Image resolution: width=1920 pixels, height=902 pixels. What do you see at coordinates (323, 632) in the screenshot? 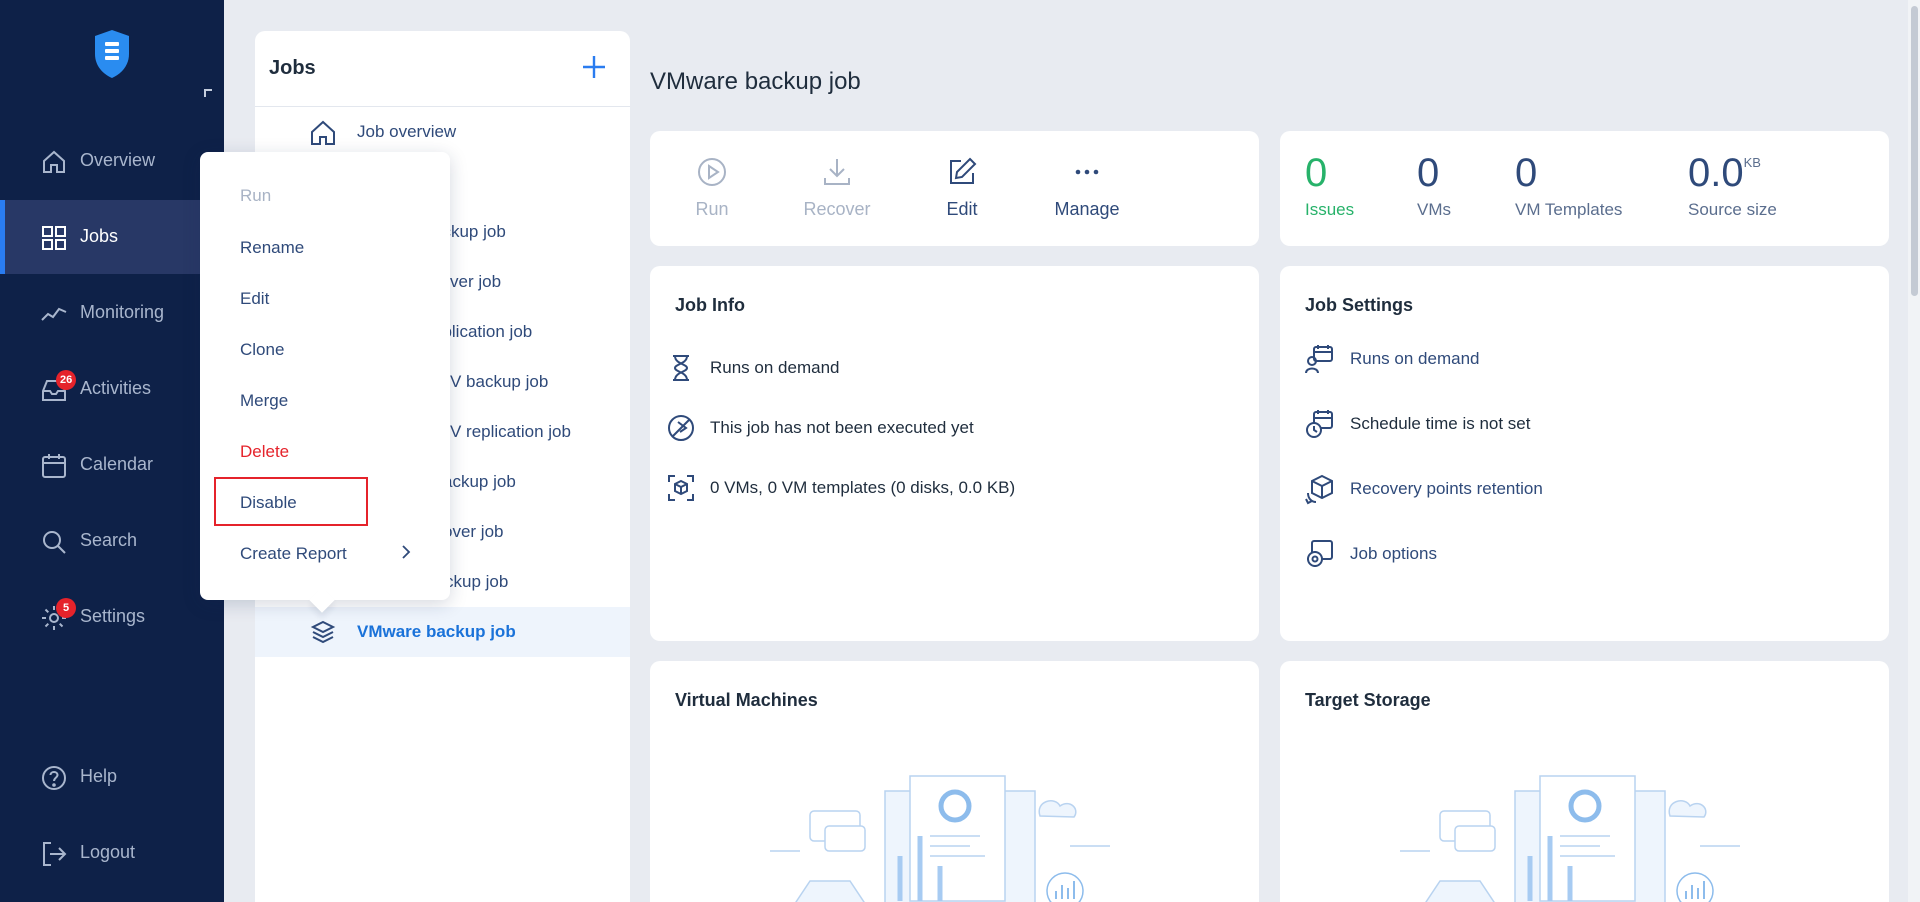
I see `layers-icon` at bounding box center [323, 632].